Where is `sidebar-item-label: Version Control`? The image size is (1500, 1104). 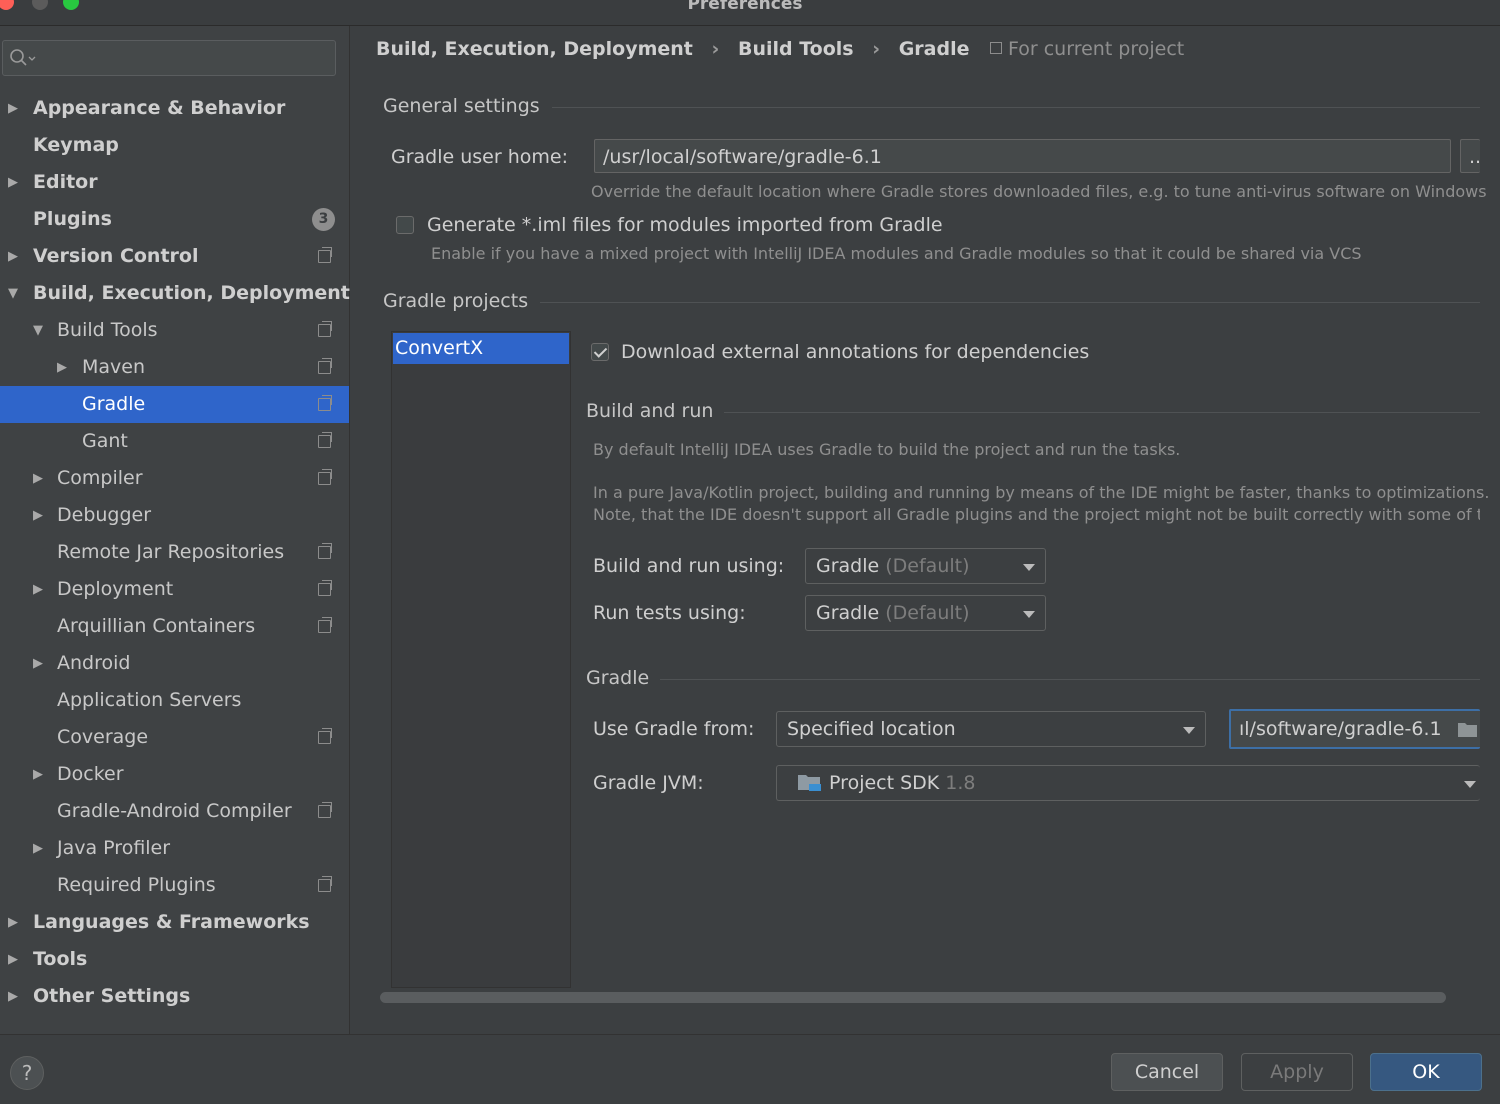 sidebar-item-label: Version Control is located at coordinates (116, 256).